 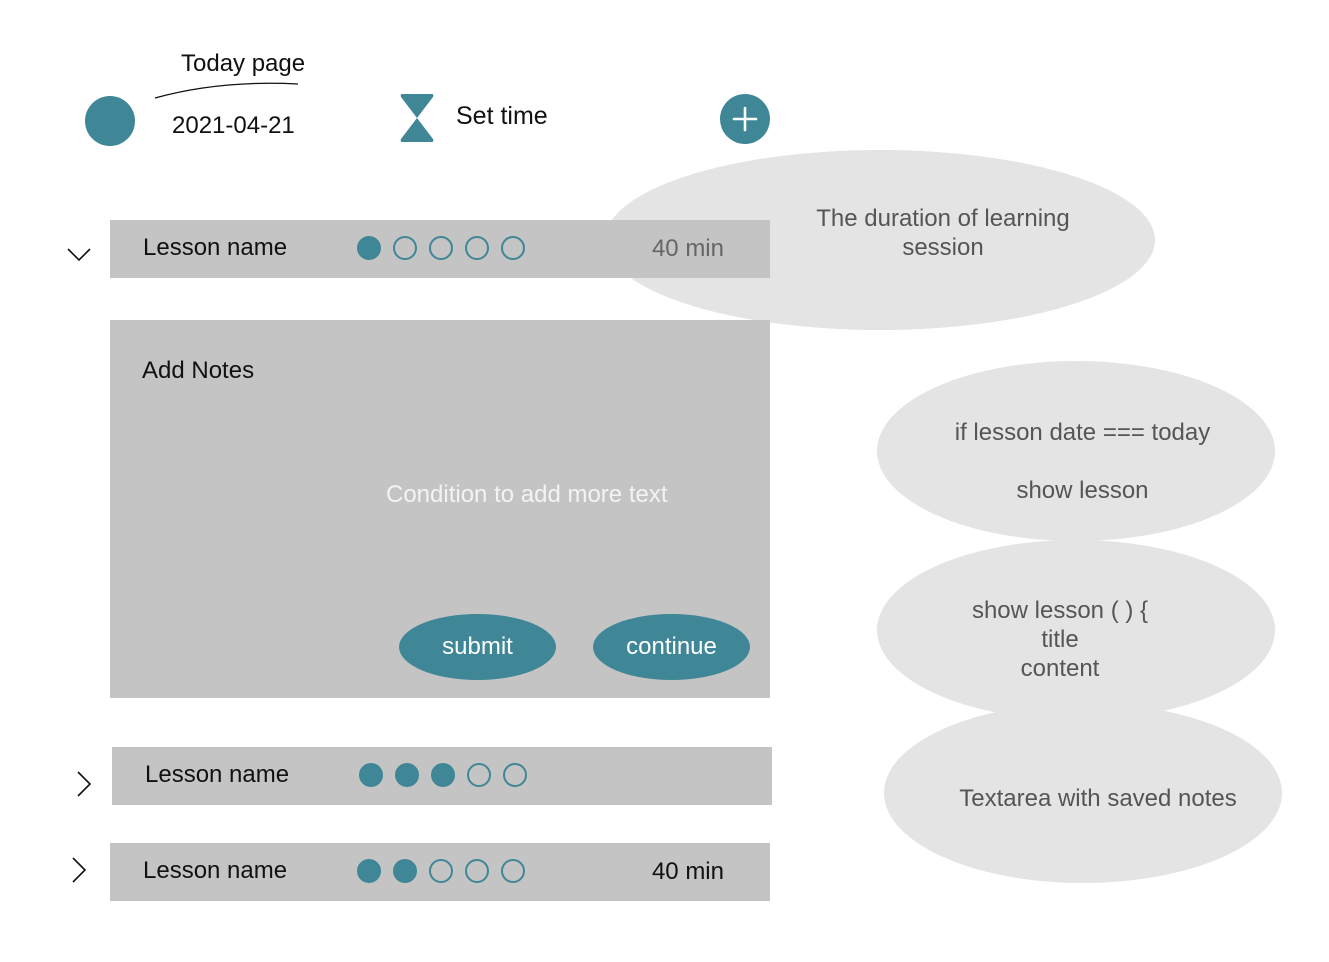 I want to click on chevron-down-icon, so click(x=79, y=255).